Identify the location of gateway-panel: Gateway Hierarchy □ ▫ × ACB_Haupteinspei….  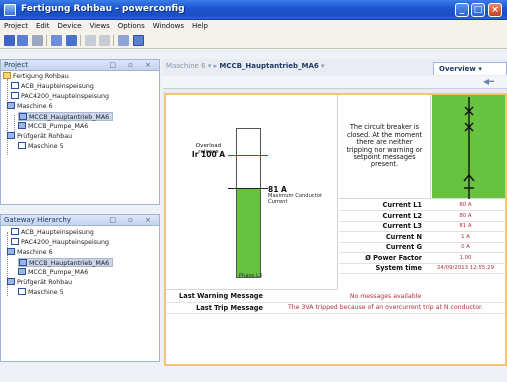
(80, 288).